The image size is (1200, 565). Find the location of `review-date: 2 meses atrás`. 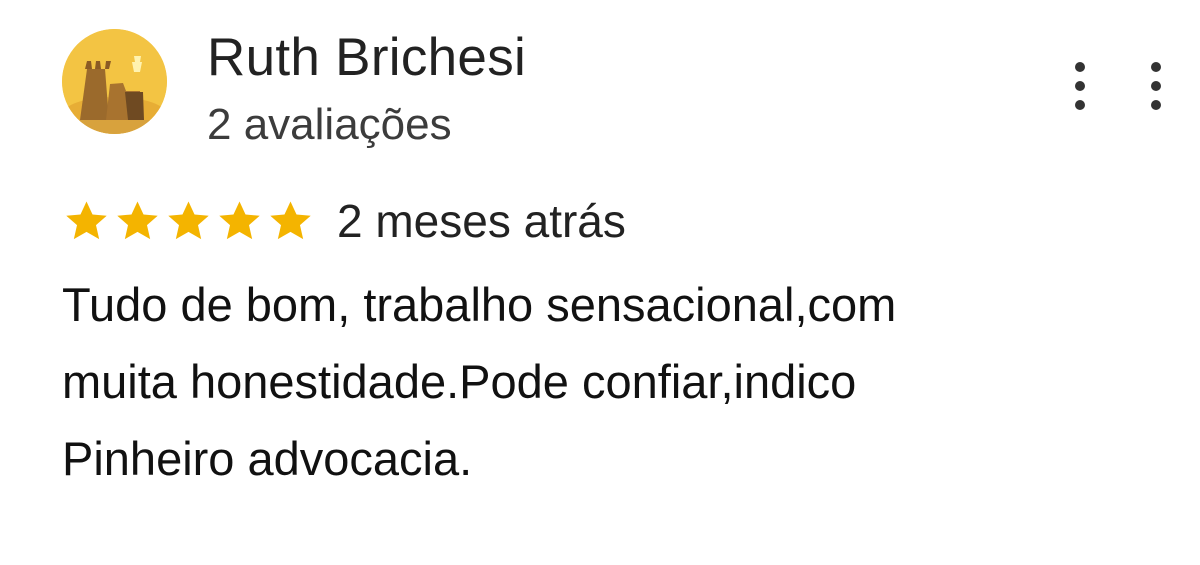

review-date: 2 meses atrás is located at coordinates (481, 221).